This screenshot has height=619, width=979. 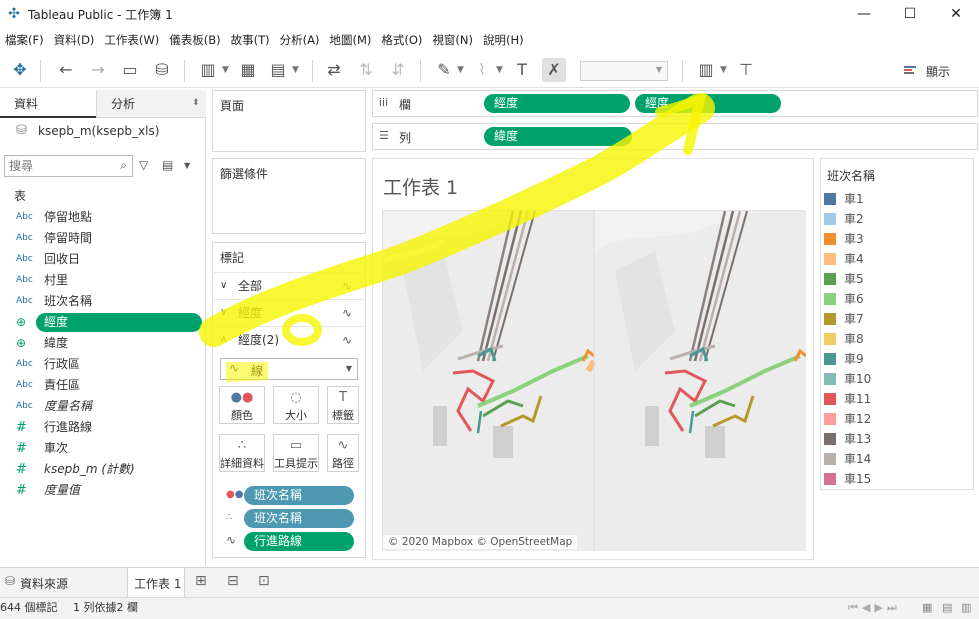 What do you see at coordinates (444, 70) in the screenshot?
I see `highlight-pen-icon: ✎` at bounding box center [444, 70].